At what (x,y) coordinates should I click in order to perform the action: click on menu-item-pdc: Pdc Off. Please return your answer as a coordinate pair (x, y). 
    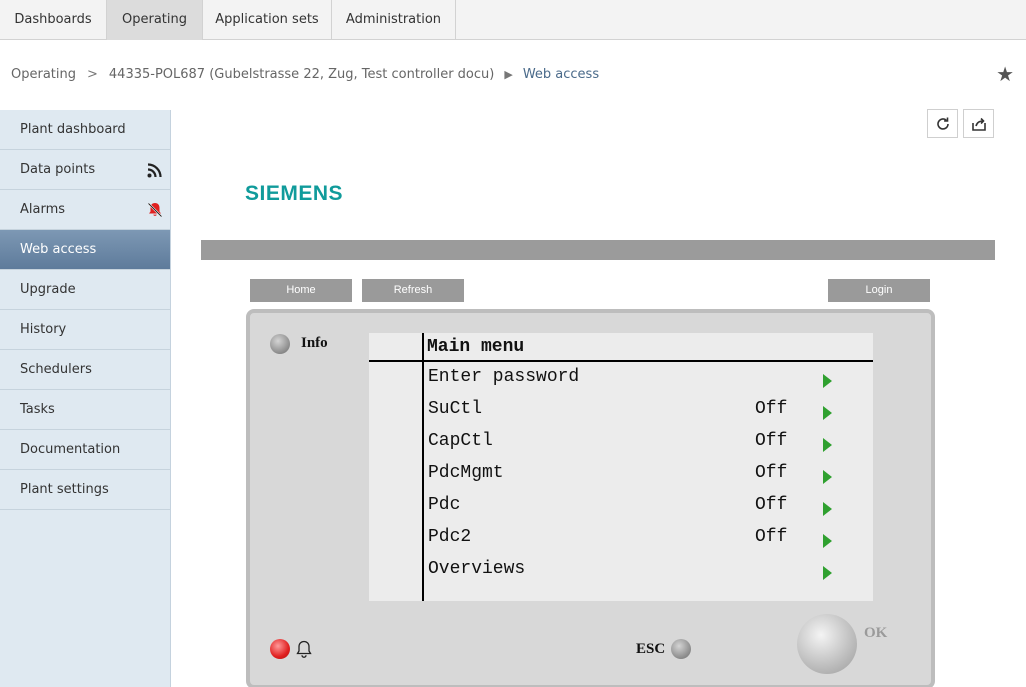
    Looking at the image, I should click on (621, 510).